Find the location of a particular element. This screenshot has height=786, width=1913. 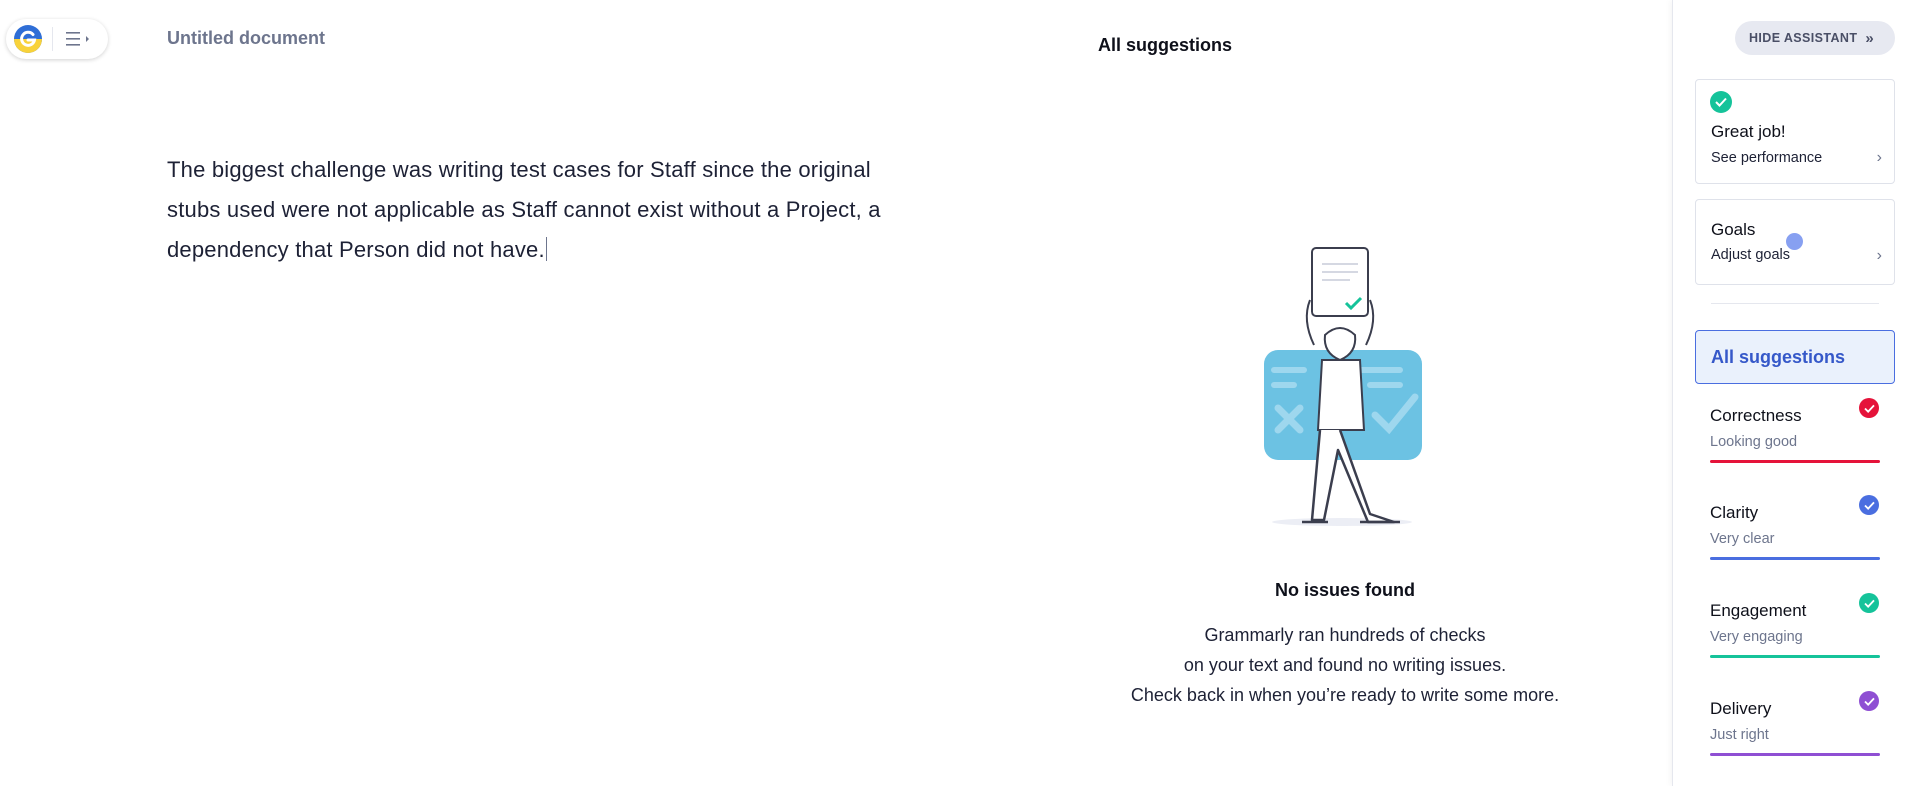

hide-assistant-button: HIDE ASSISTANT » is located at coordinates (1815, 38).